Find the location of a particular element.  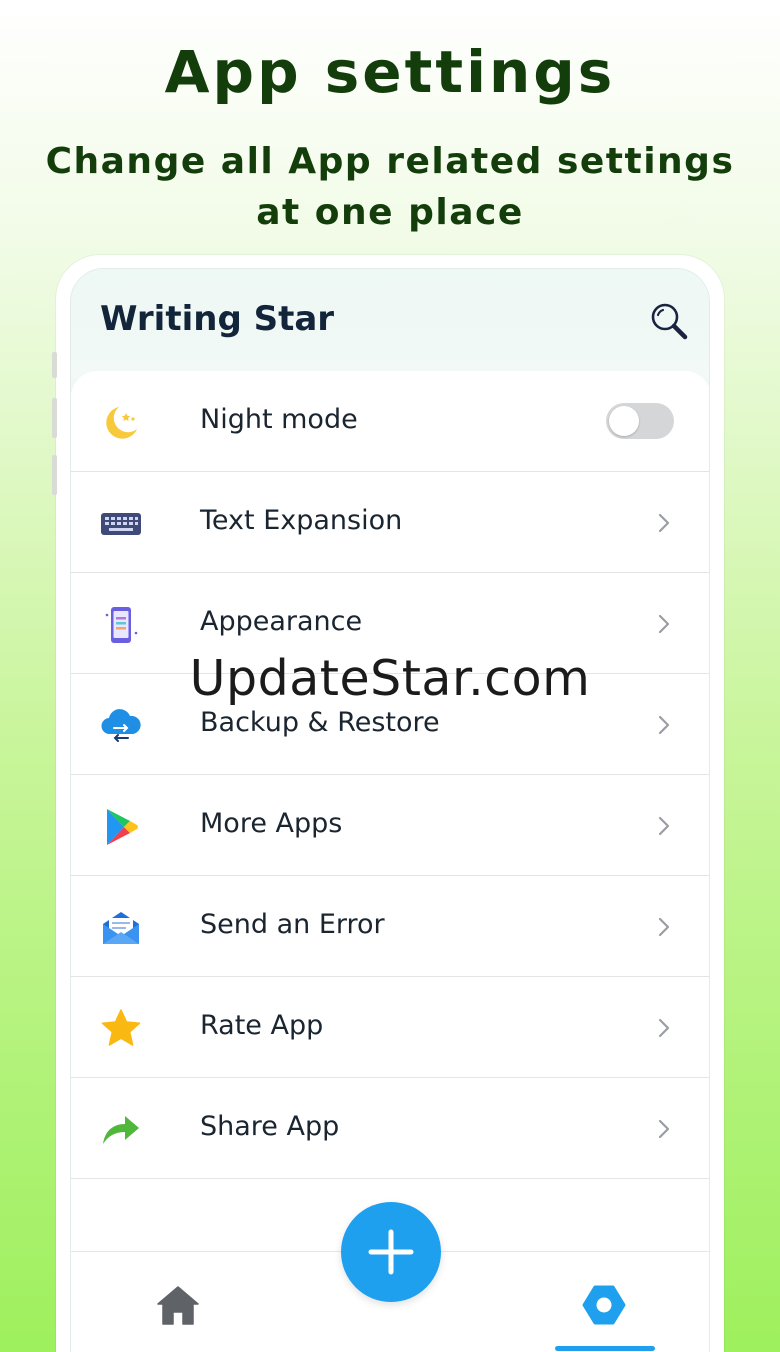

settings-item-night-mode: Night mode is located at coordinates (390, 421).